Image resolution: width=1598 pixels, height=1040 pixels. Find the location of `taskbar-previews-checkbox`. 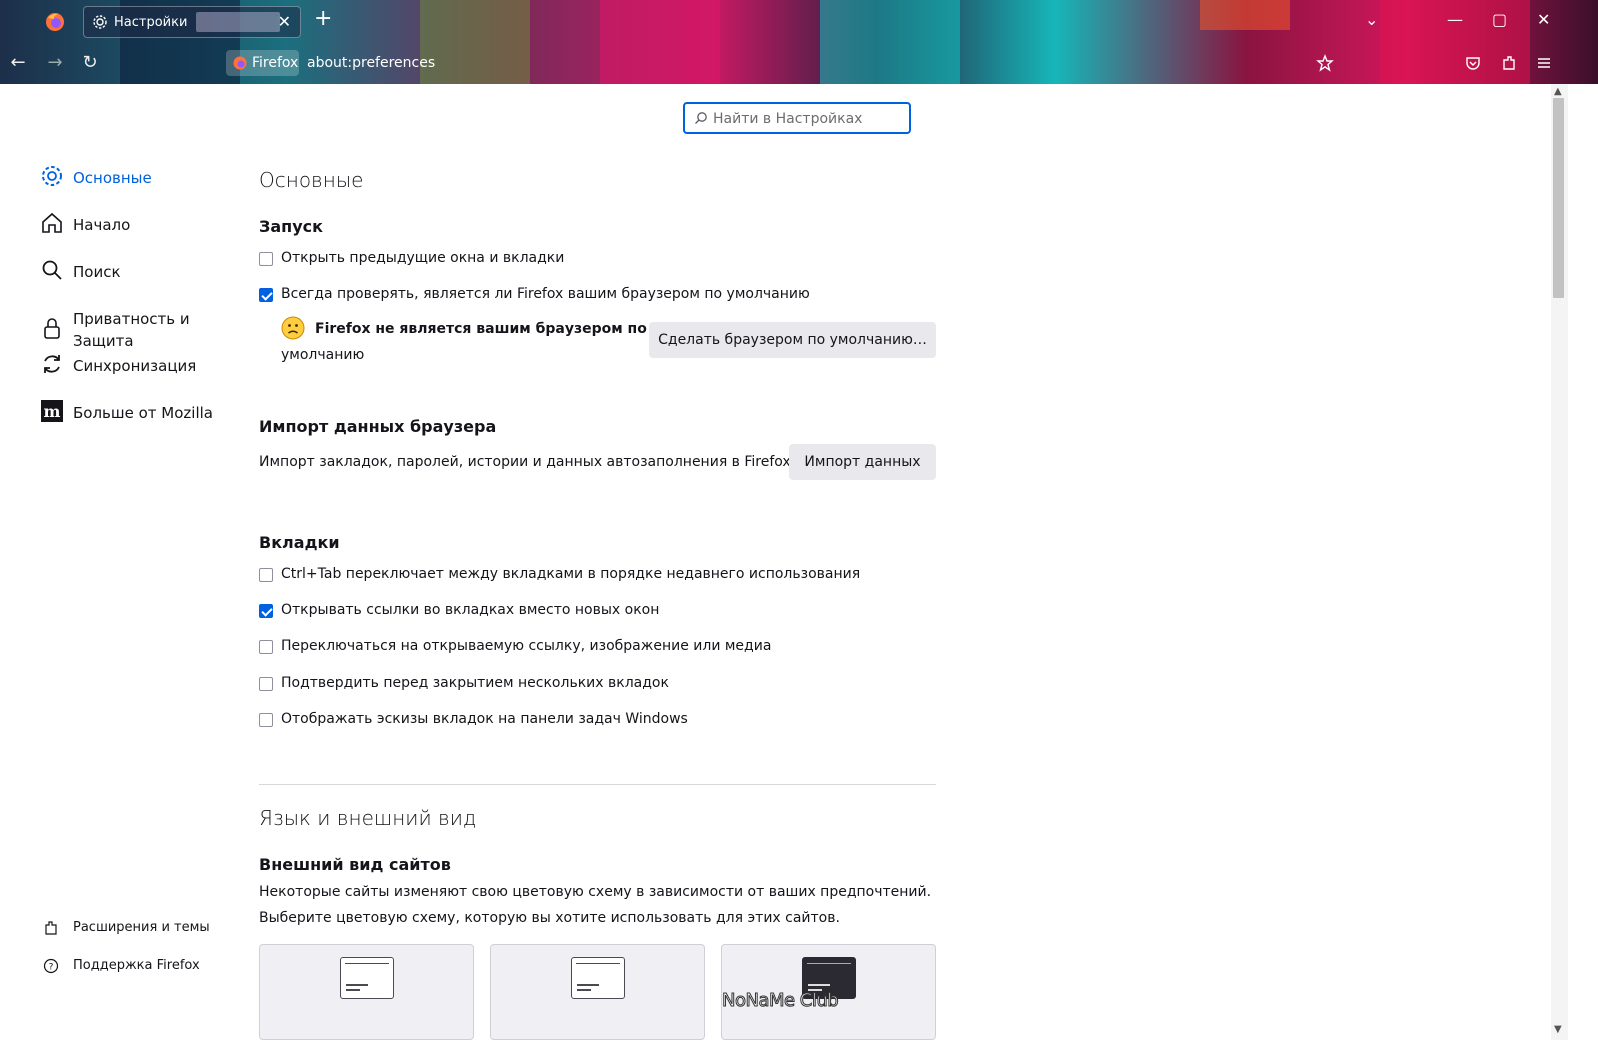

taskbar-previews-checkbox is located at coordinates (266, 720).